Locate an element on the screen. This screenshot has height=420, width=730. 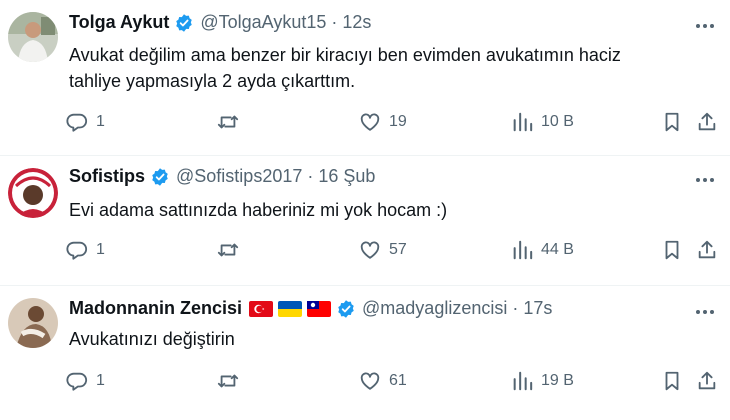
turkey-flag-icon is located at coordinates (261, 308).